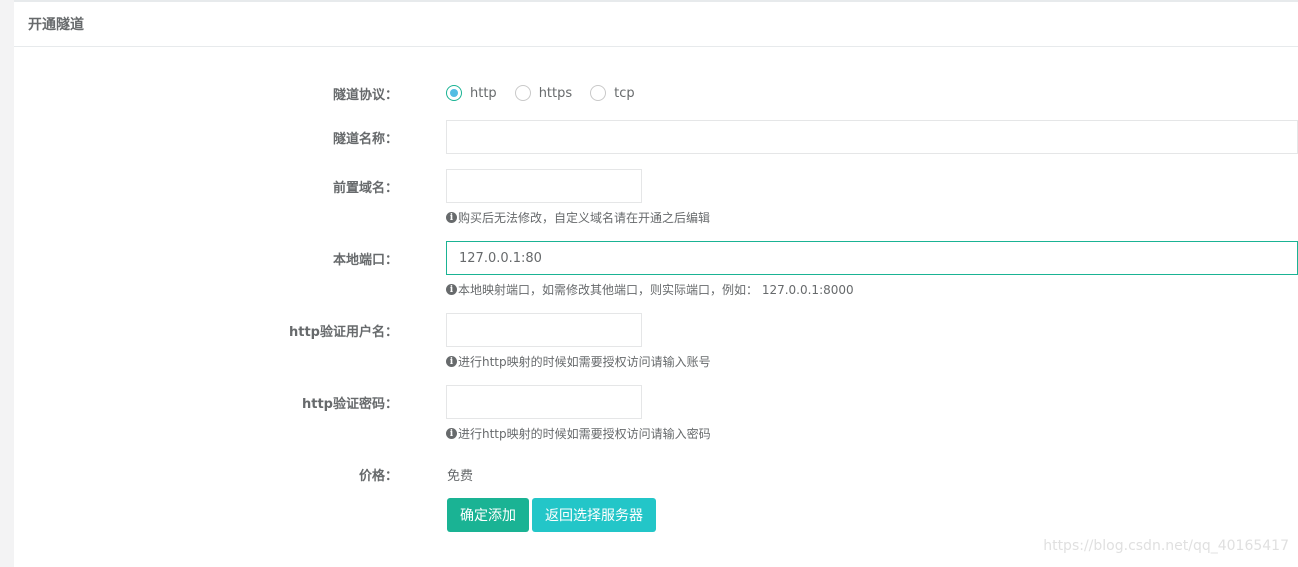  What do you see at coordinates (872, 137) in the screenshot?
I see `tunnel-name-input` at bounding box center [872, 137].